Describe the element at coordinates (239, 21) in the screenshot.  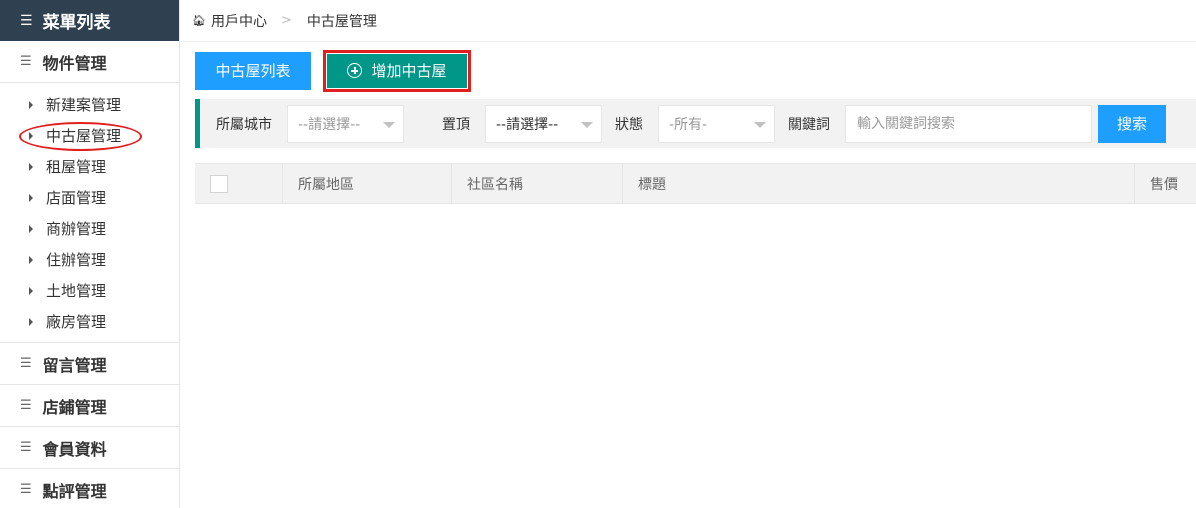
I see `breadcrumb-home: 用戶中心` at that location.